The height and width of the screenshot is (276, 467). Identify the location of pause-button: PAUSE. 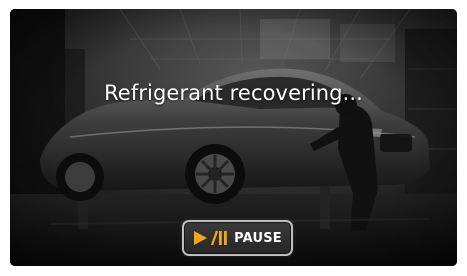
(237, 238).